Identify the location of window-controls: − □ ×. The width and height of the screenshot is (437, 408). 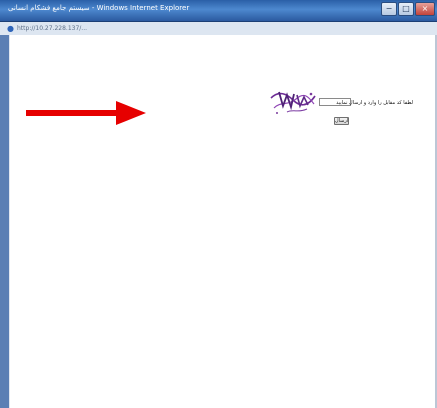
(408, 9).